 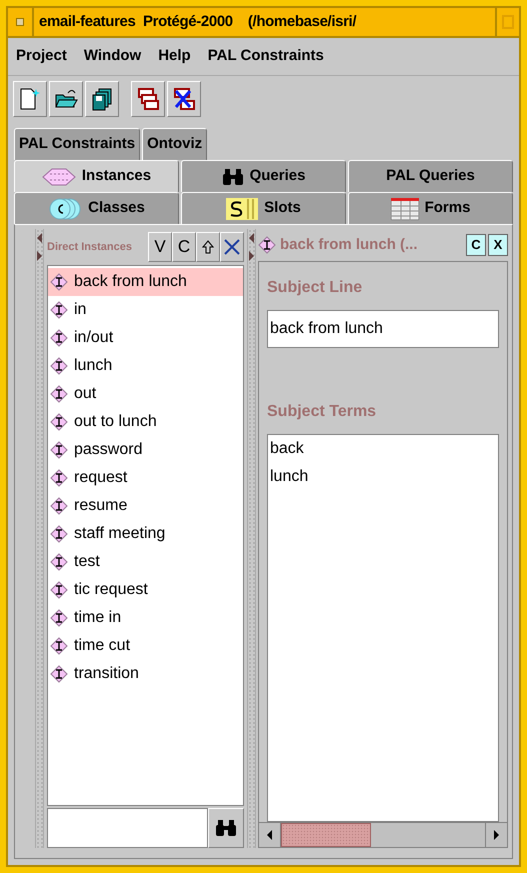 What do you see at coordinates (145, 534) in the screenshot?
I see `list-item: staff meeting` at bounding box center [145, 534].